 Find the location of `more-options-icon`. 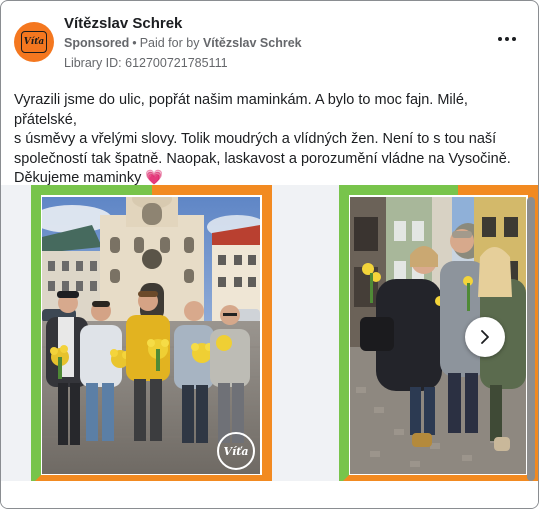

more-options-icon is located at coordinates (507, 39).